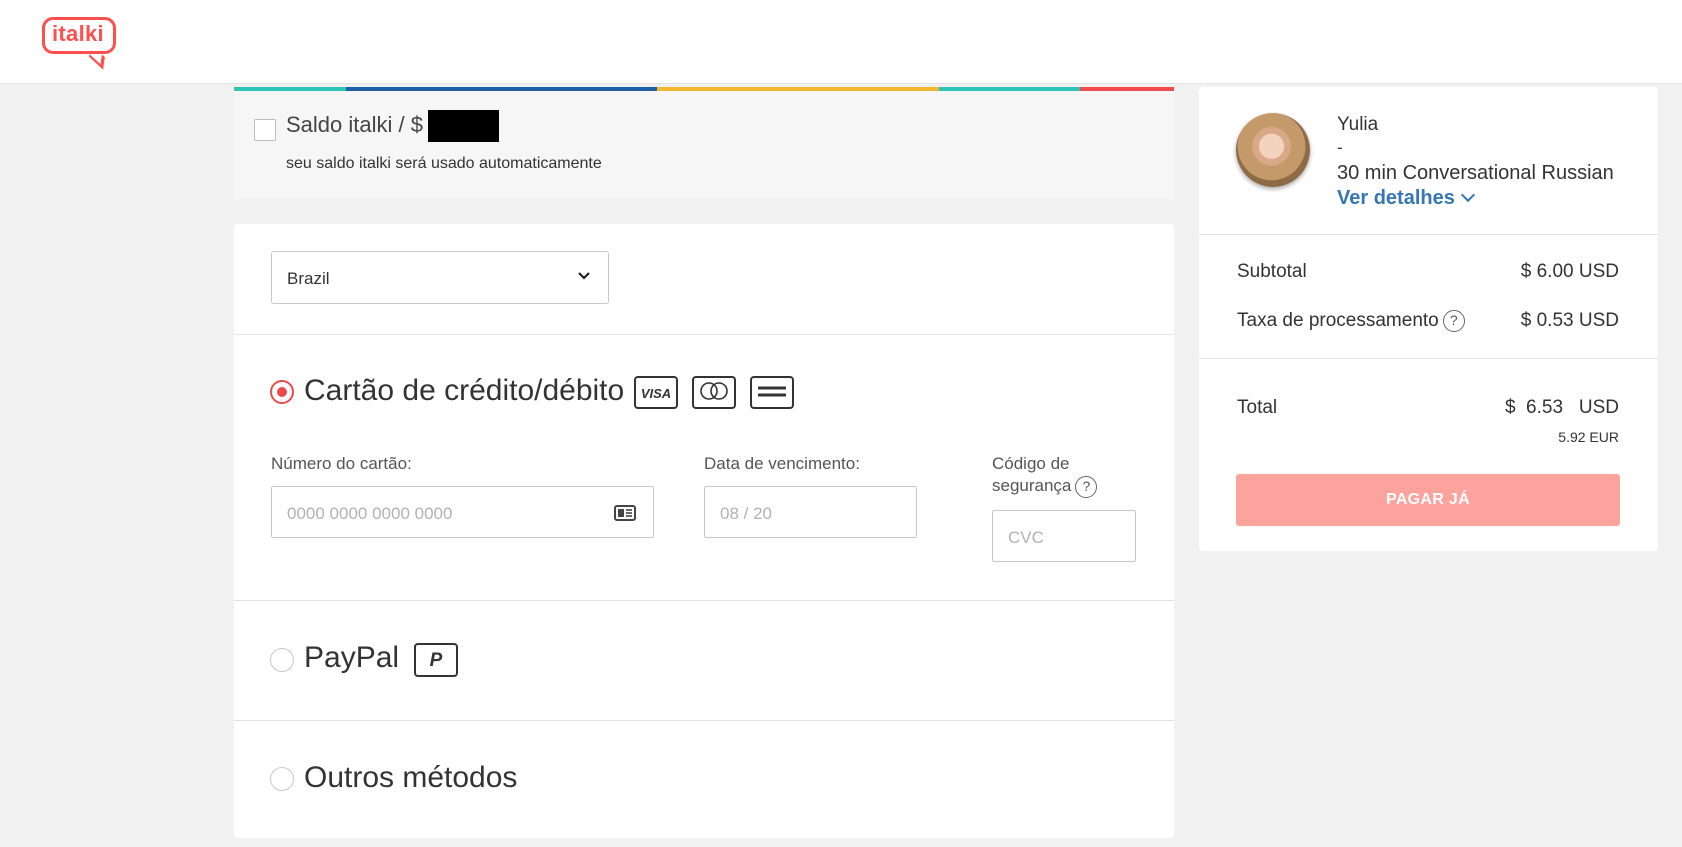 The width and height of the screenshot is (1682, 847). What do you see at coordinates (370, 513) in the screenshot?
I see `card-number-placeholder: 0000 0000 0000 0000` at bounding box center [370, 513].